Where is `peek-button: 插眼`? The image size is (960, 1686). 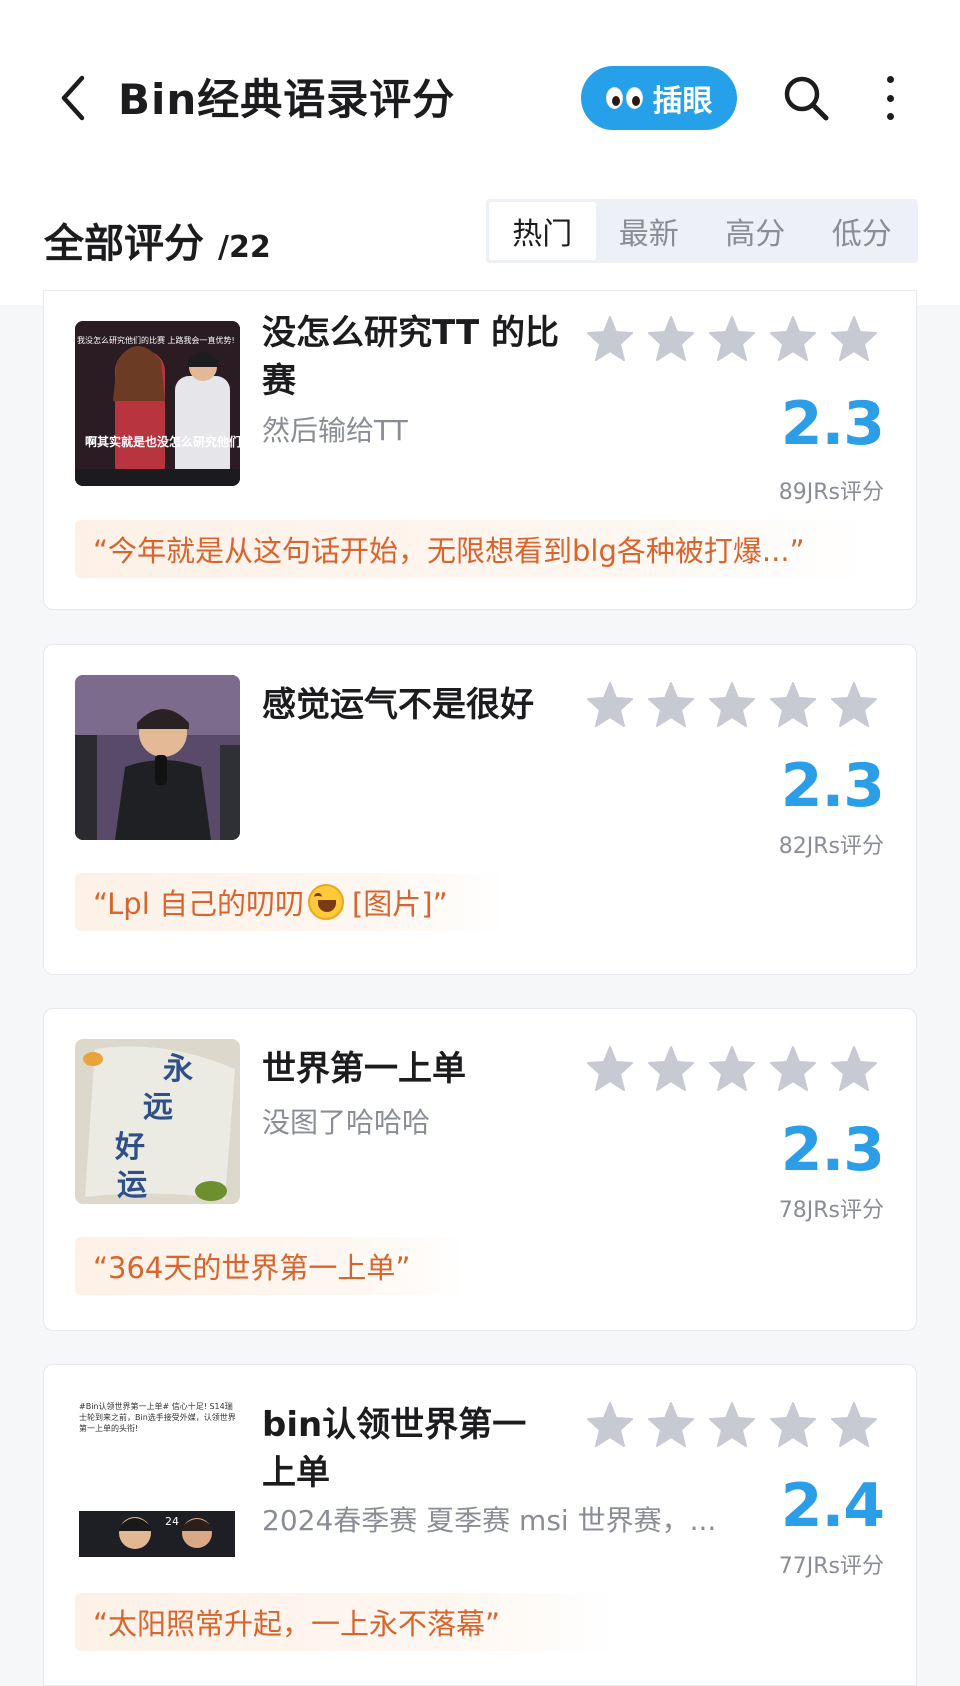 peek-button: 插眼 is located at coordinates (659, 98).